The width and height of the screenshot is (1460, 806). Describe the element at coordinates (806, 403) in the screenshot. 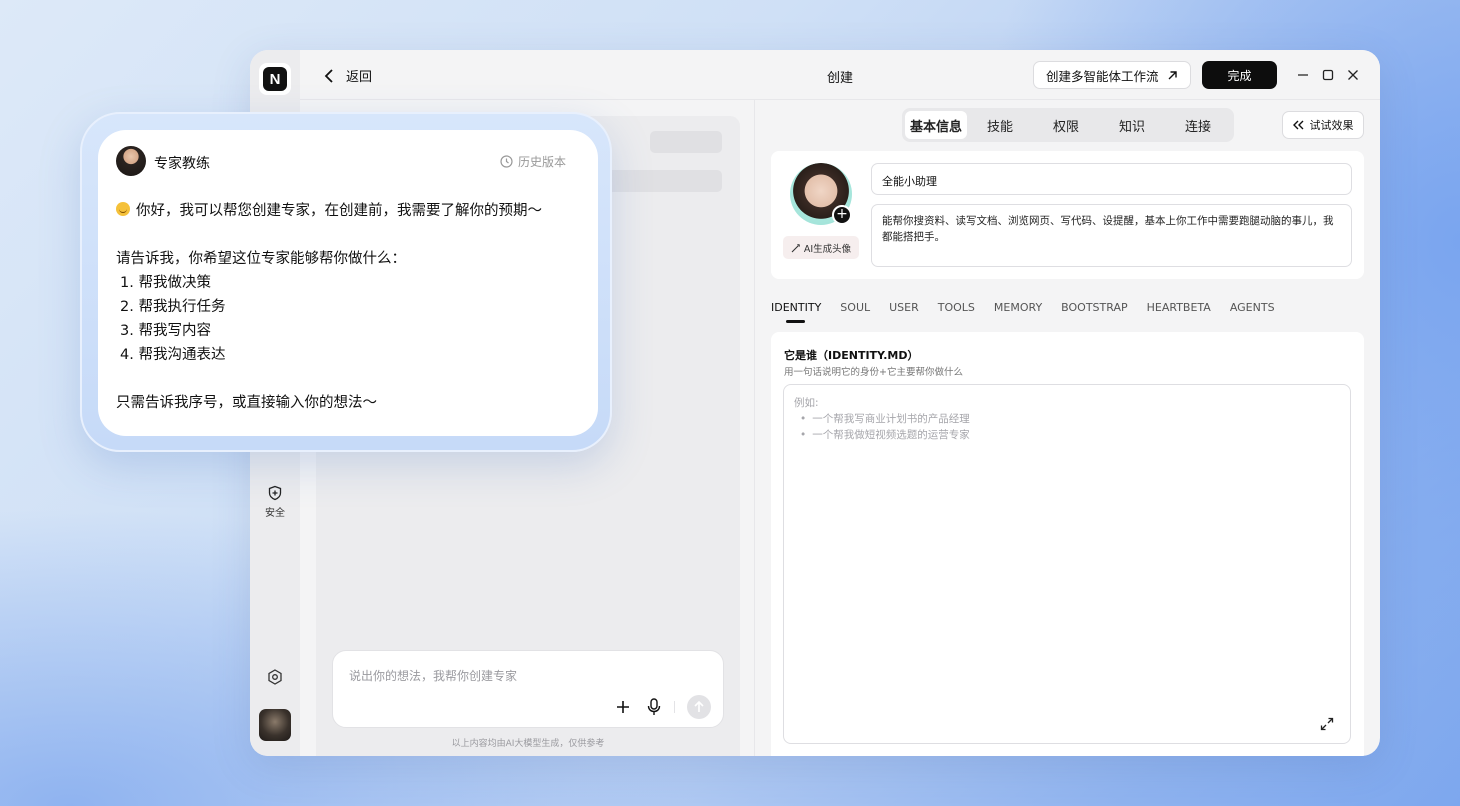

I see `placeholder-head: 例如:` at that location.